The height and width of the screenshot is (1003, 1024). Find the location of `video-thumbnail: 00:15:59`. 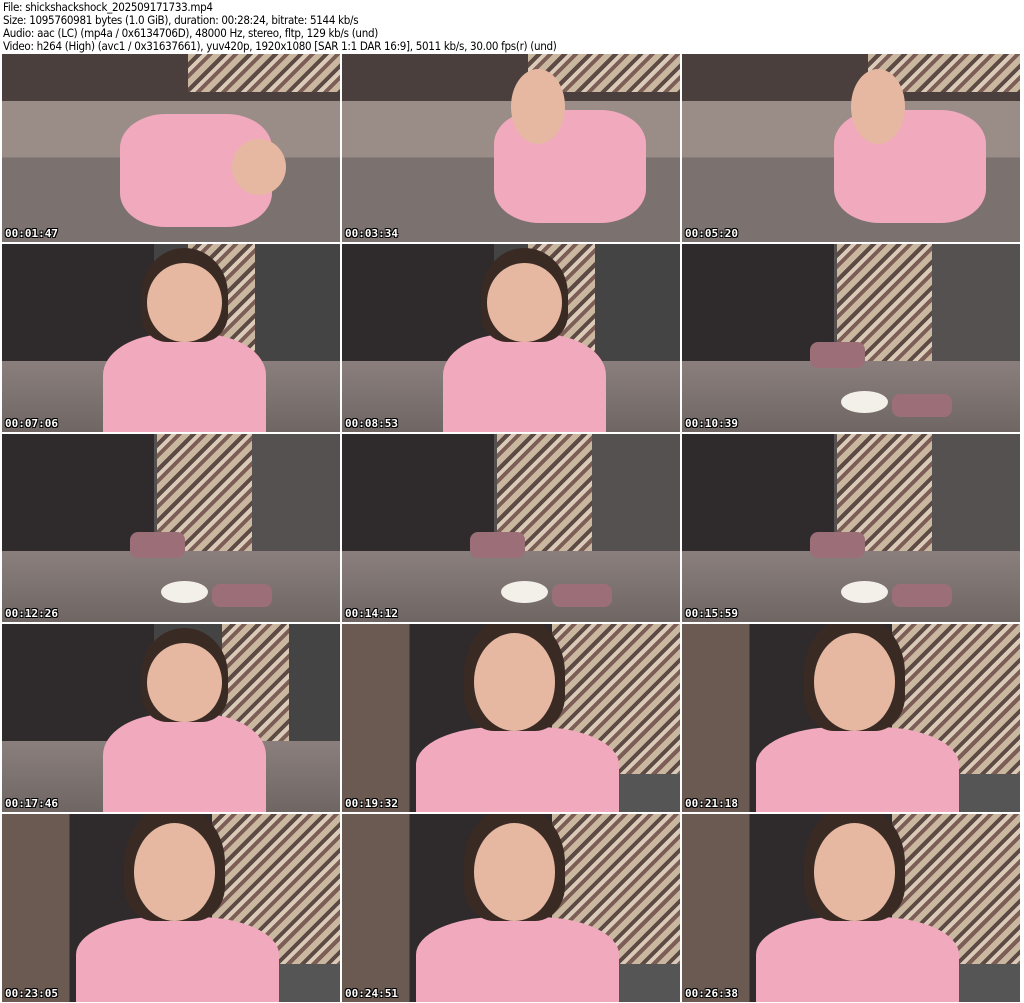

video-thumbnail: 00:15:59 is located at coordinates (851, 528).